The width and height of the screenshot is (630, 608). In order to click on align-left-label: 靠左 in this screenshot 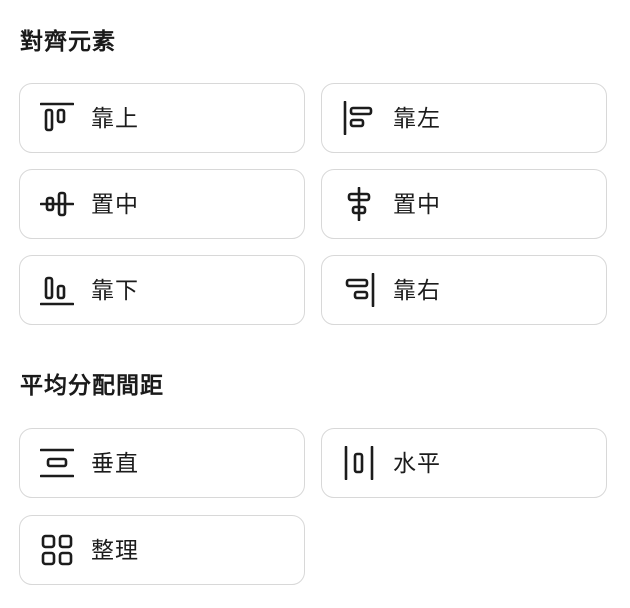, I will do `click(417, 119)`.